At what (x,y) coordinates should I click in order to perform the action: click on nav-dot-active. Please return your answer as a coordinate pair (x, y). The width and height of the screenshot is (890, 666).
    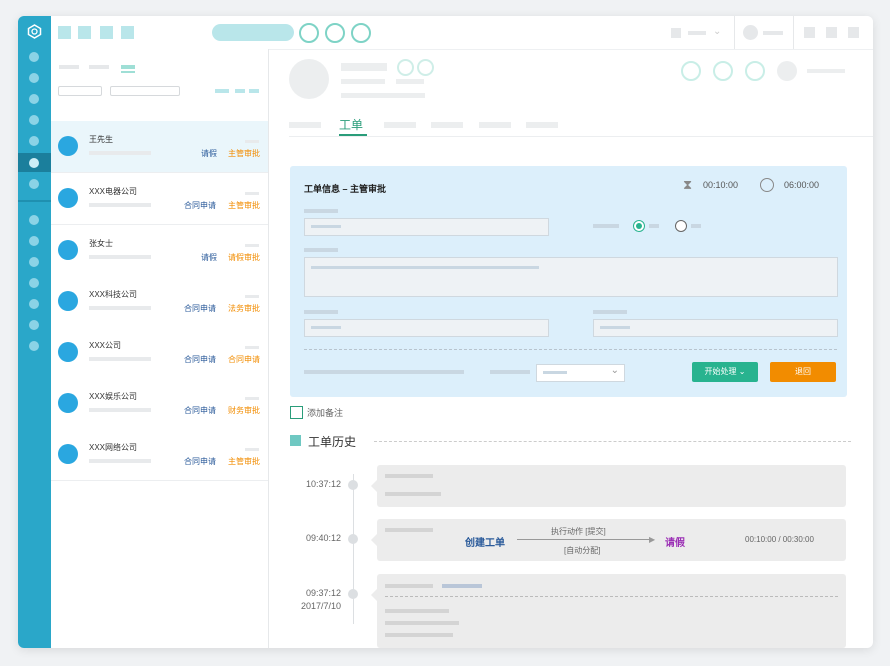
    Looking at the image, I should click on (34, 163).